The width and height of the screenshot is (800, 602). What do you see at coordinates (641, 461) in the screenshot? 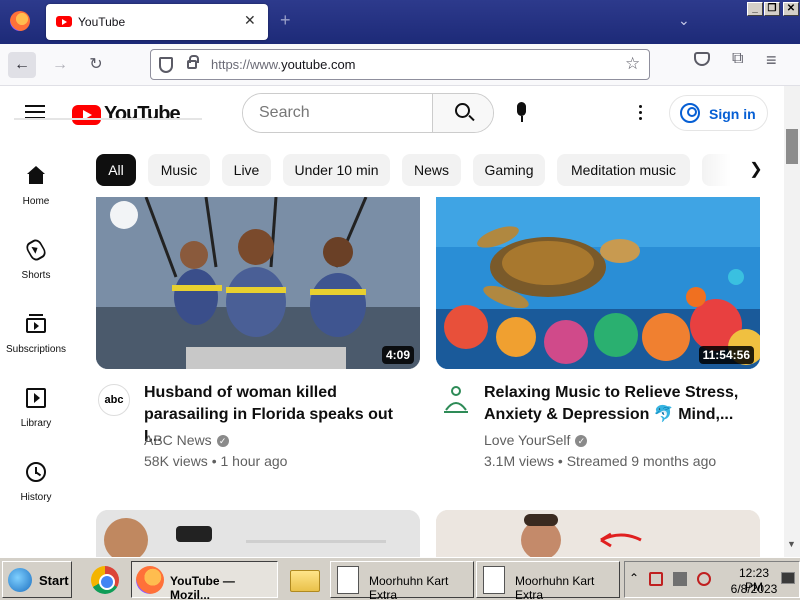
I see `video-age: Streamed 9 months ago` at bounding box center [641, 461].